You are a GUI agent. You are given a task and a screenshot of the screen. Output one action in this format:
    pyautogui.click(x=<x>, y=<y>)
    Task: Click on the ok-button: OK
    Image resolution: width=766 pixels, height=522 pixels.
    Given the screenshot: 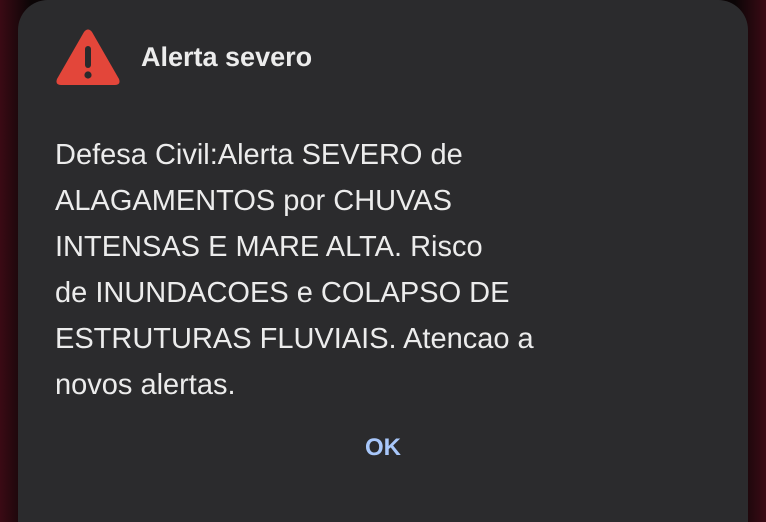 What is the action you would take?
    pyautogui.click(x=383, y=448)
    